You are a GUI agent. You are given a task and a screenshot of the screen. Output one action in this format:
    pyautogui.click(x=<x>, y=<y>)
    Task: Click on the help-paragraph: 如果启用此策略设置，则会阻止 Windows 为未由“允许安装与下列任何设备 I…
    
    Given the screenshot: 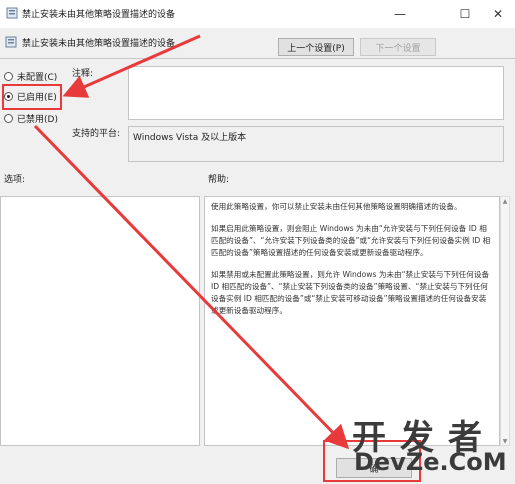 What is the action you would take?
    pyautogui.click(x=351, y=240)
    